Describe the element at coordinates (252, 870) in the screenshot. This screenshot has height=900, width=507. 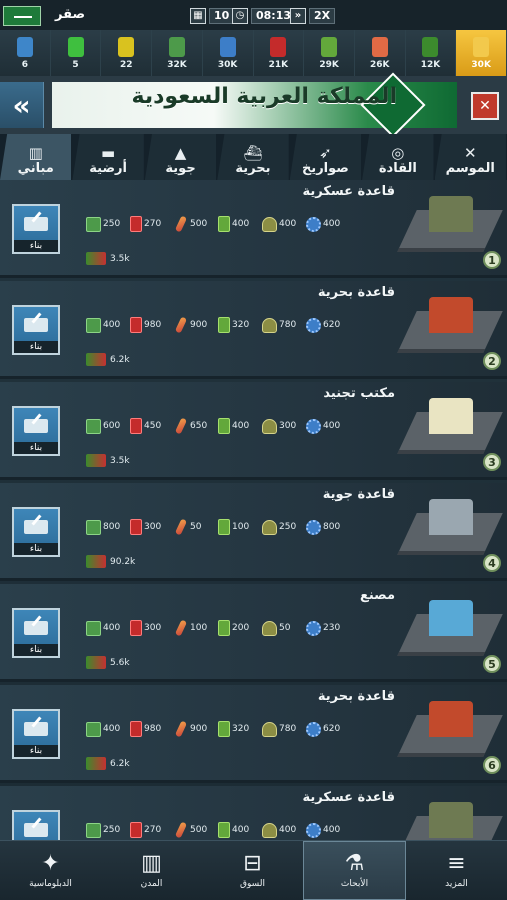
I see `nav-market: ⊟ السوق` at that location.